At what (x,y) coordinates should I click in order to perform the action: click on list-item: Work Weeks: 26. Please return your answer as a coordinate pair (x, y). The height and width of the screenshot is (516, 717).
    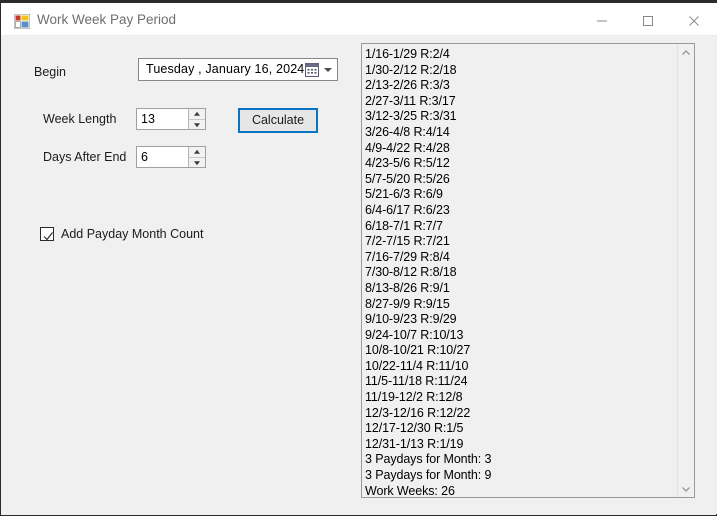
    Looking at the image, I should click on (520, 490).